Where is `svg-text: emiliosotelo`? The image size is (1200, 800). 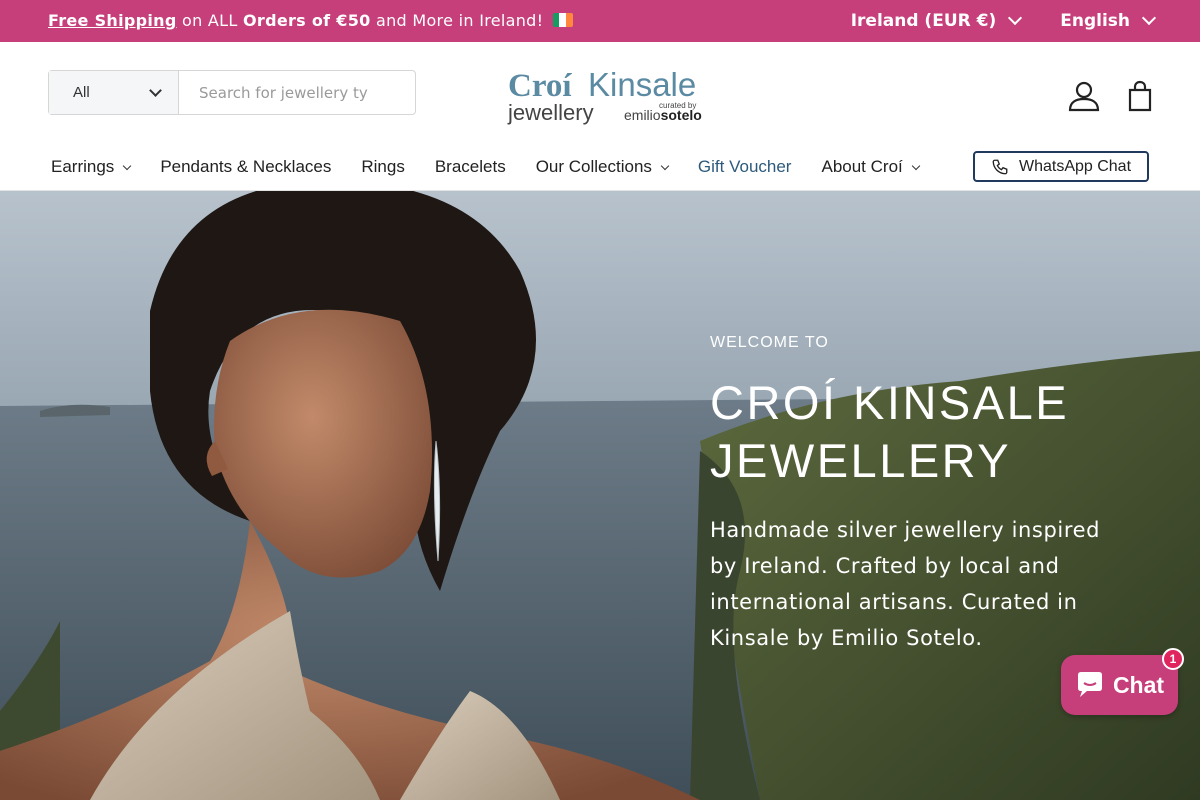 svg-text: emiliosotelo is located at coordinates (663, 115).